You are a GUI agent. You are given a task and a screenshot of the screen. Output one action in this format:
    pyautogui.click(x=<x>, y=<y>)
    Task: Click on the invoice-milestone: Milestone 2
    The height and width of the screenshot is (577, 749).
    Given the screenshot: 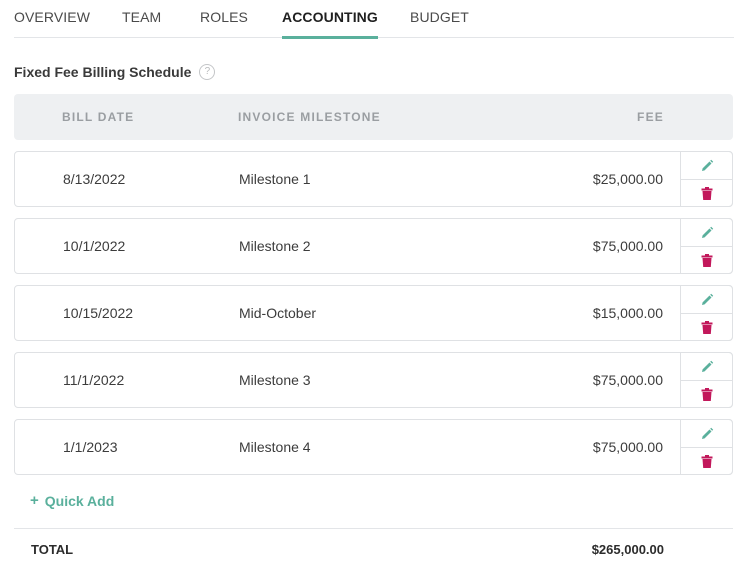 What is the action you would take?
    pyautogui.click(x=275, y=246)
    